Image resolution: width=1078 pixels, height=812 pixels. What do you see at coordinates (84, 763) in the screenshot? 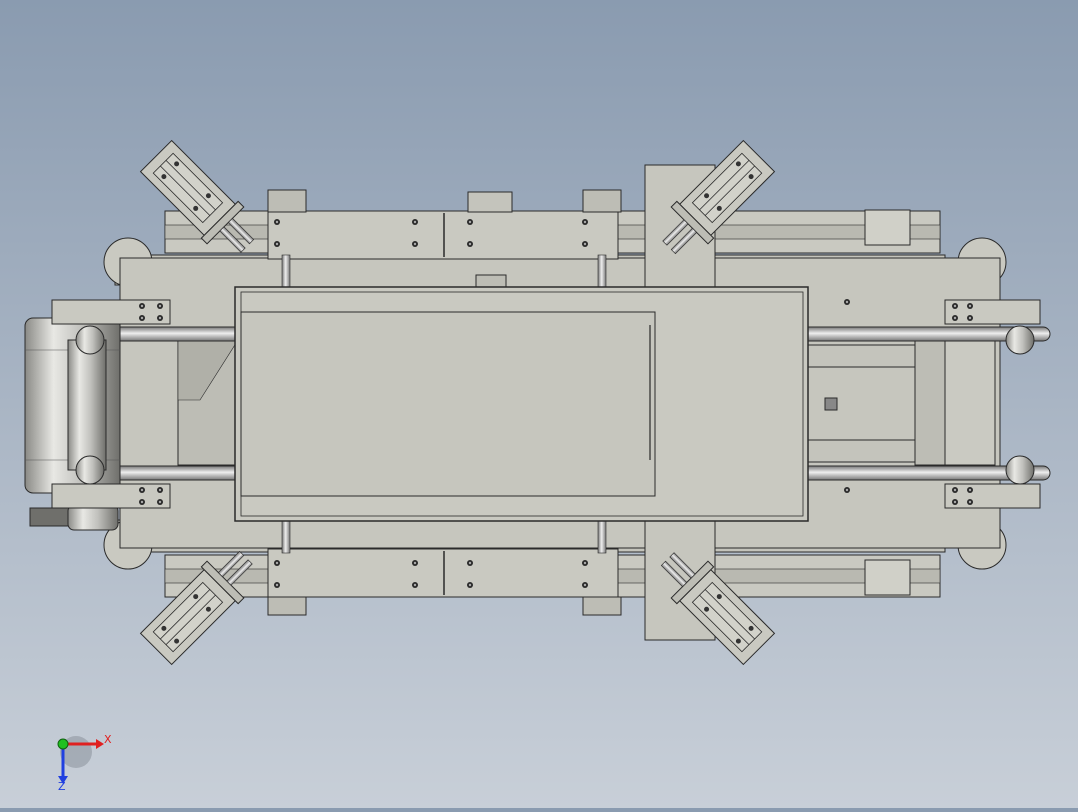
I see `axis-triad: X Z` at bounding box center [84, 763].